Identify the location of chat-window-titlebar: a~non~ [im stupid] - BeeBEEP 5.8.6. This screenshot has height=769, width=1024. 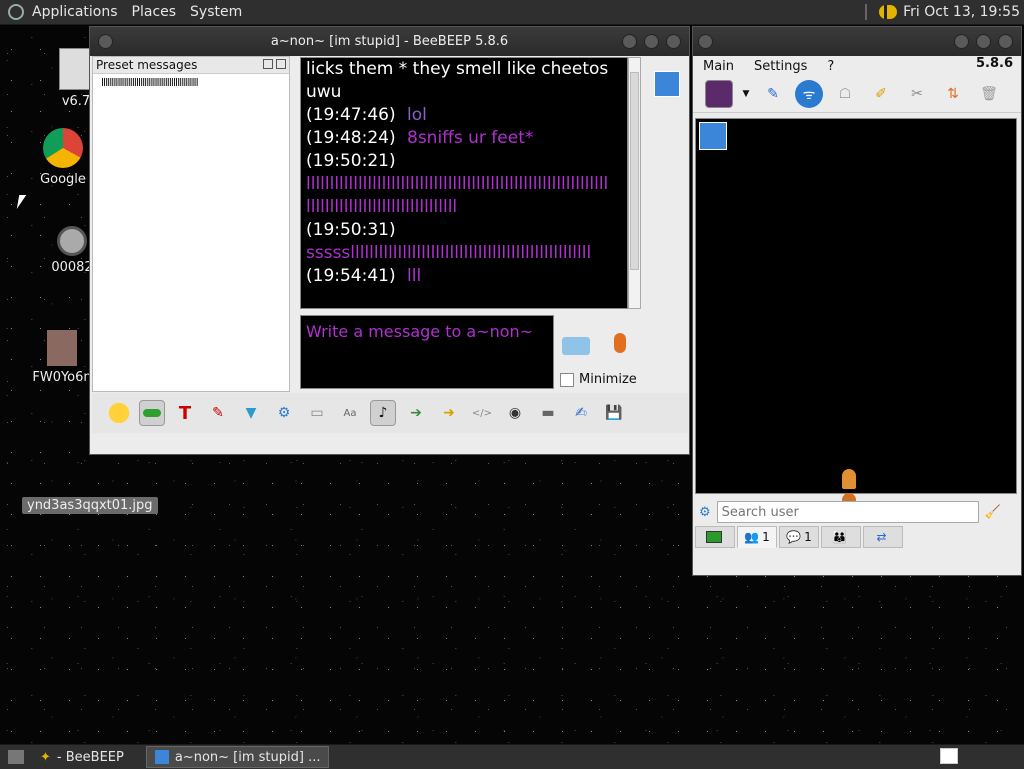
(389, 41).